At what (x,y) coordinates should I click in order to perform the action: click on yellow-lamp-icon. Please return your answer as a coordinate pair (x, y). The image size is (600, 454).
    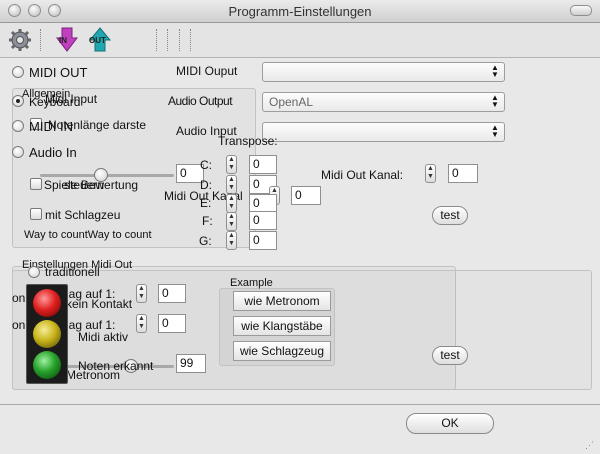
    Looking at the image, I should click on (47, 334).